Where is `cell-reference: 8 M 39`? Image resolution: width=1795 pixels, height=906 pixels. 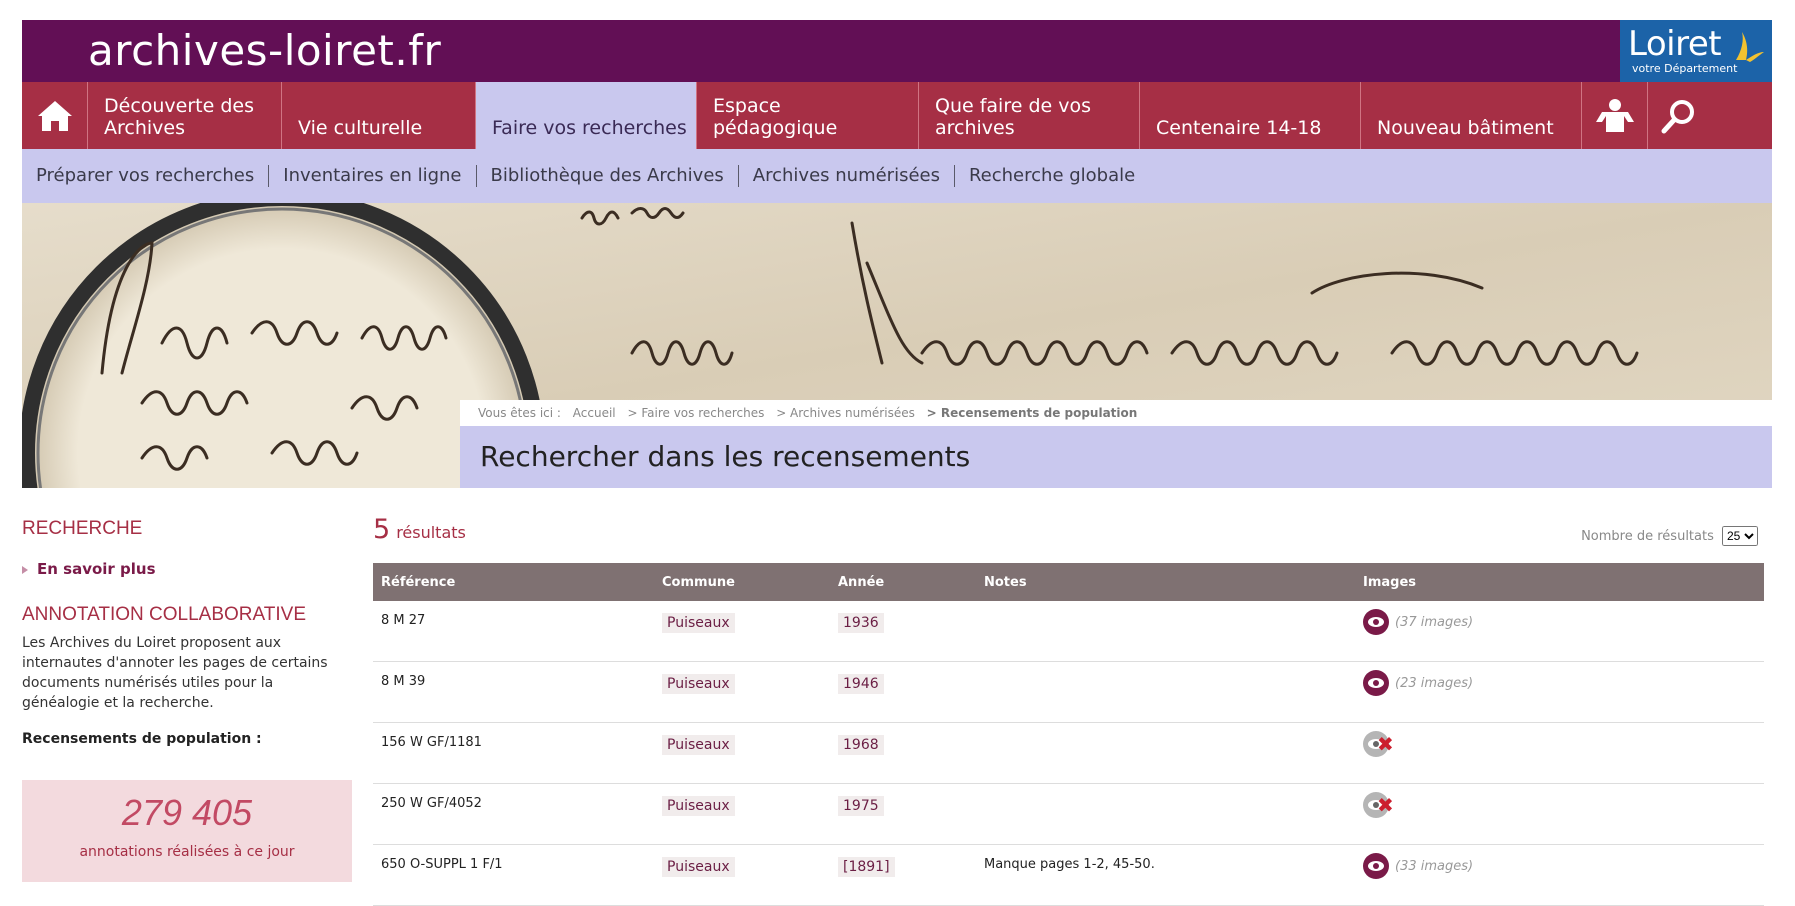 cell-reference: 8 M 39 is located at coordinates (513, 692).